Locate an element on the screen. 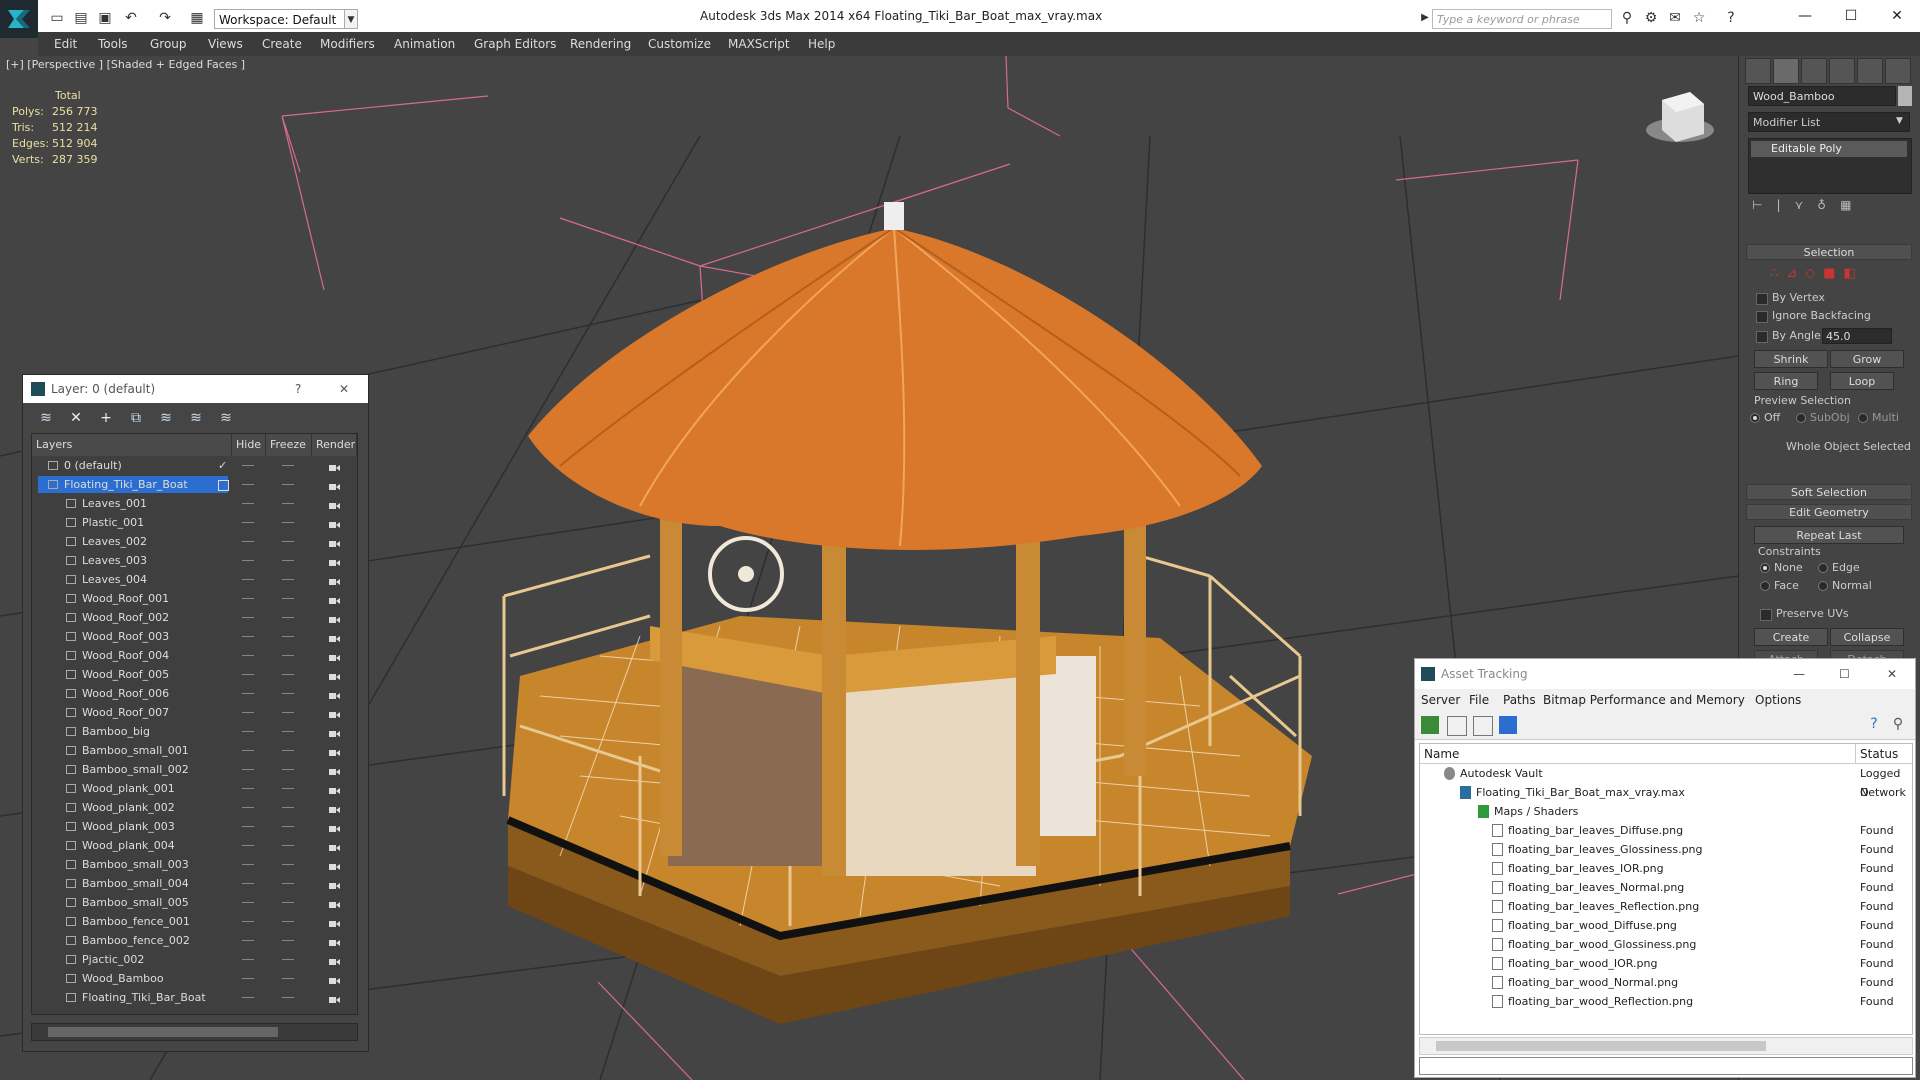 The width and height of the screenshot is (1920, 1080). active-layer-check-icon: ✓ is located at coordinates (222, 465).